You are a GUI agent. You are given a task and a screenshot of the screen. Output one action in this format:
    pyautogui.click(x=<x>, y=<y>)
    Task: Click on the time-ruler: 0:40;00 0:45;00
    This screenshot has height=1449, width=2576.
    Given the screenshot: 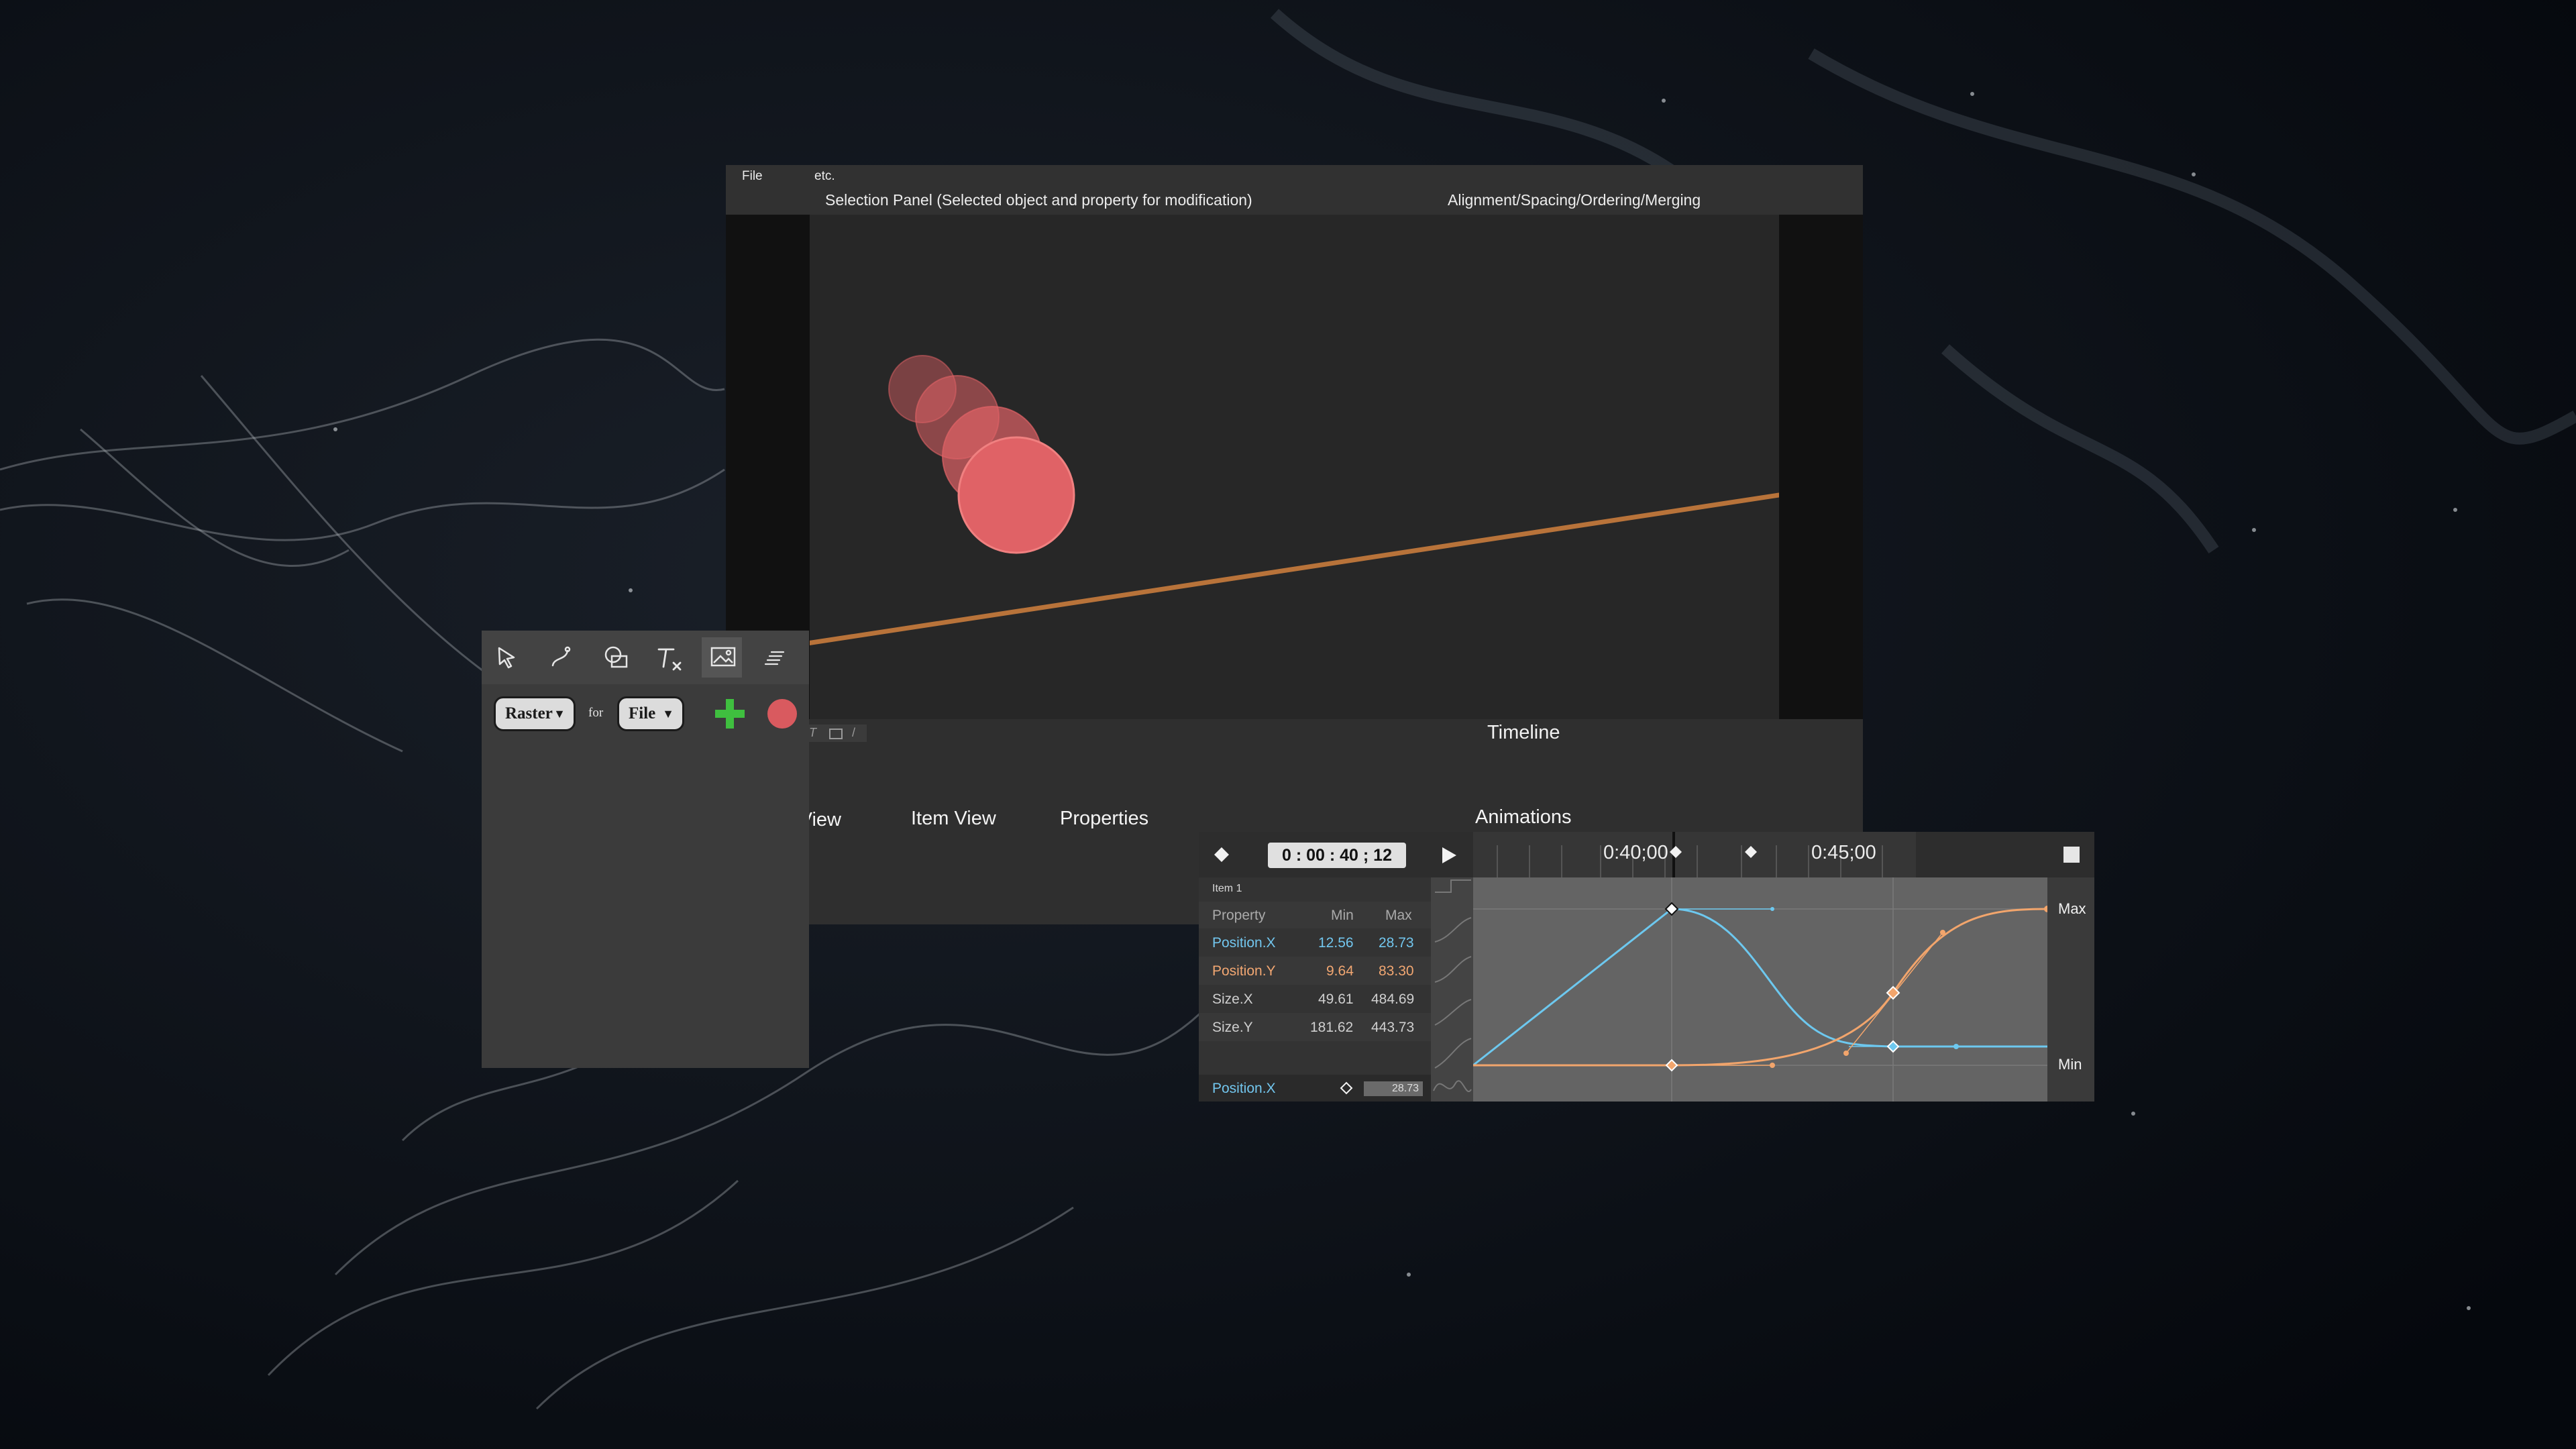 What is the action you would take?
    pyautogui.click(x=1694, y=854)
    